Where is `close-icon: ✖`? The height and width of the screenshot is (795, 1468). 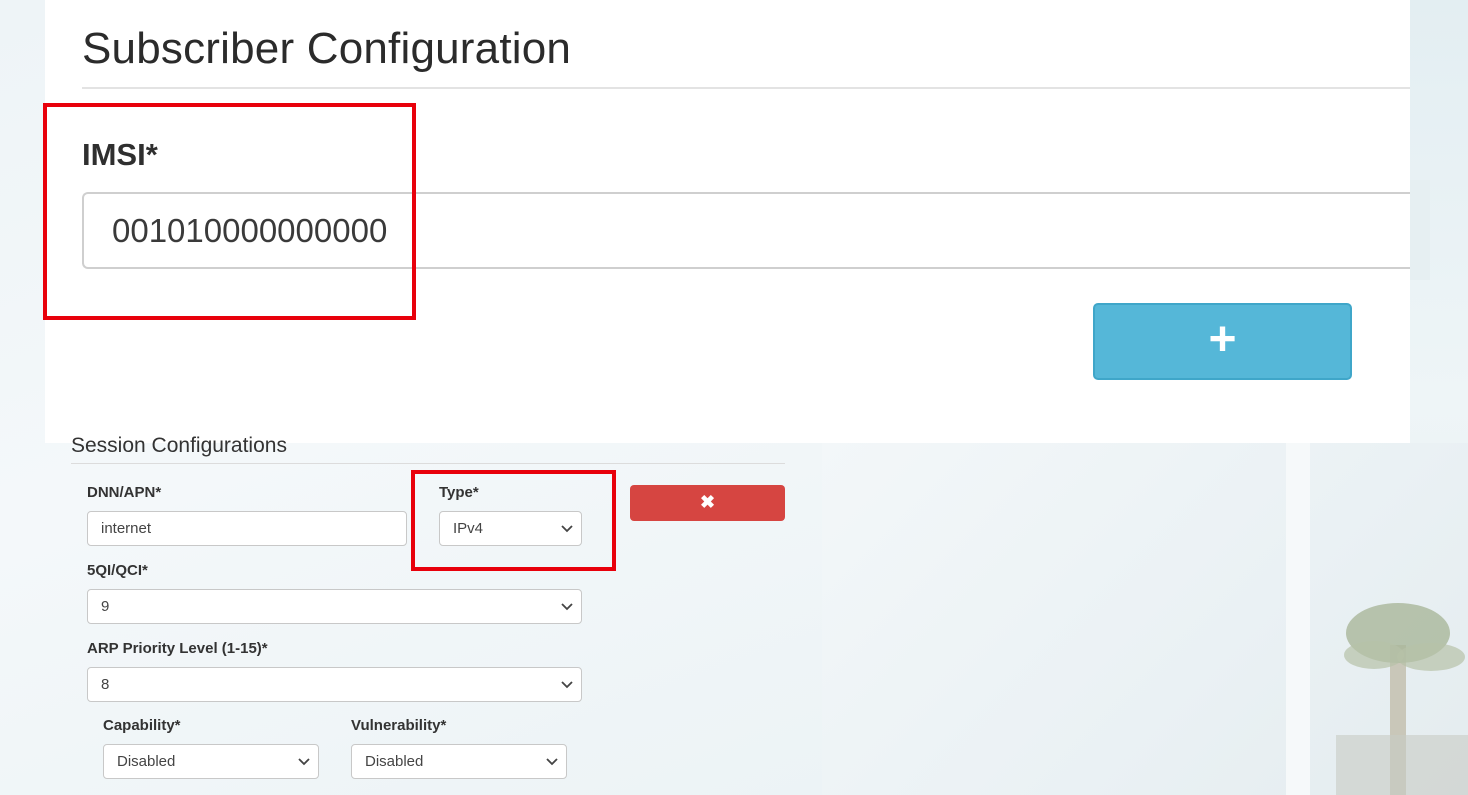
close-icon: ✖ is located at coordinates (707, 502).